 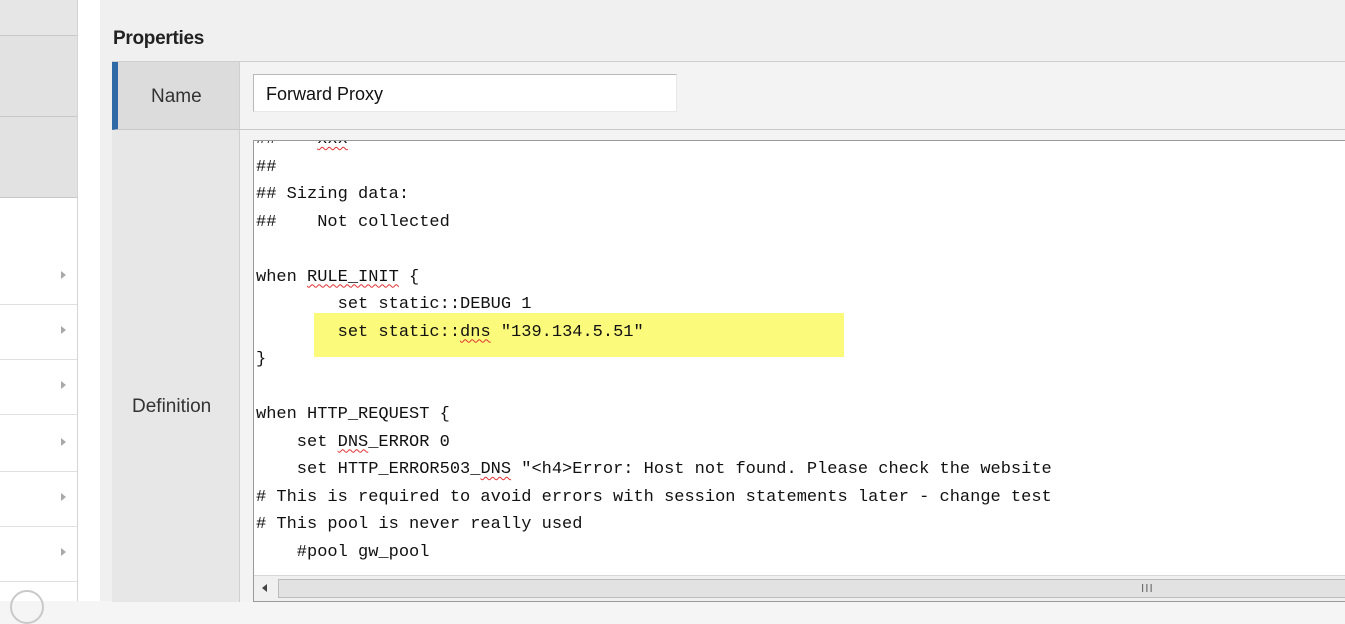 I want to click on scrollbar-thumb: III, so click(x=811, y=588).